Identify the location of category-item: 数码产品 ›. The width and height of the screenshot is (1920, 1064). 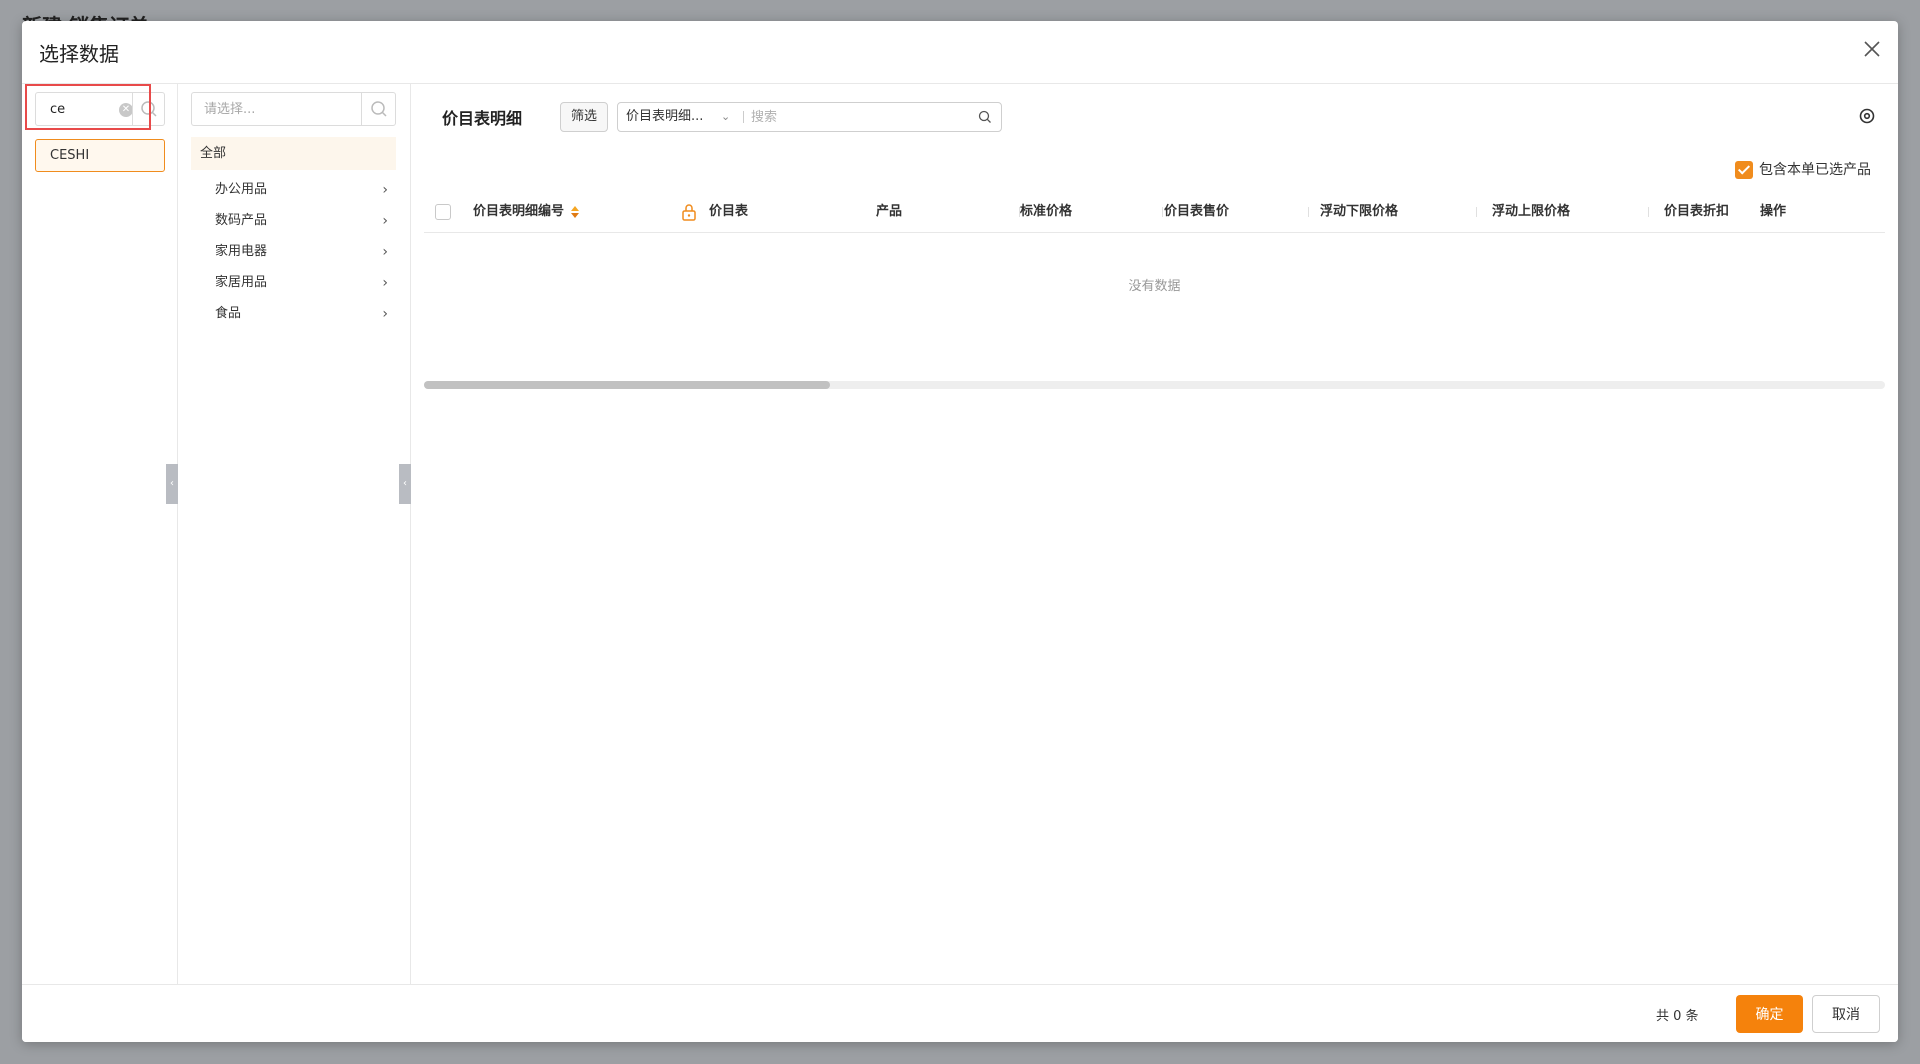
(293, 221).